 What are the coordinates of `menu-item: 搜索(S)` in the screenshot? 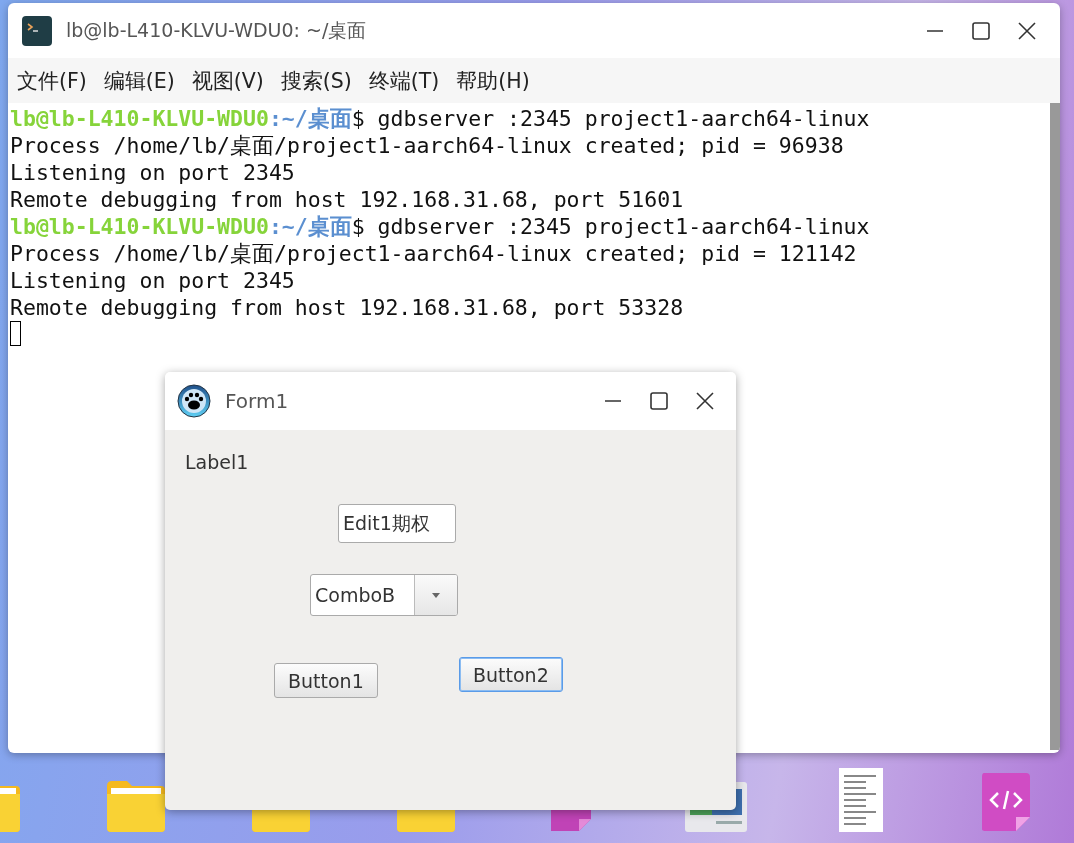 It's located at (316, 80).